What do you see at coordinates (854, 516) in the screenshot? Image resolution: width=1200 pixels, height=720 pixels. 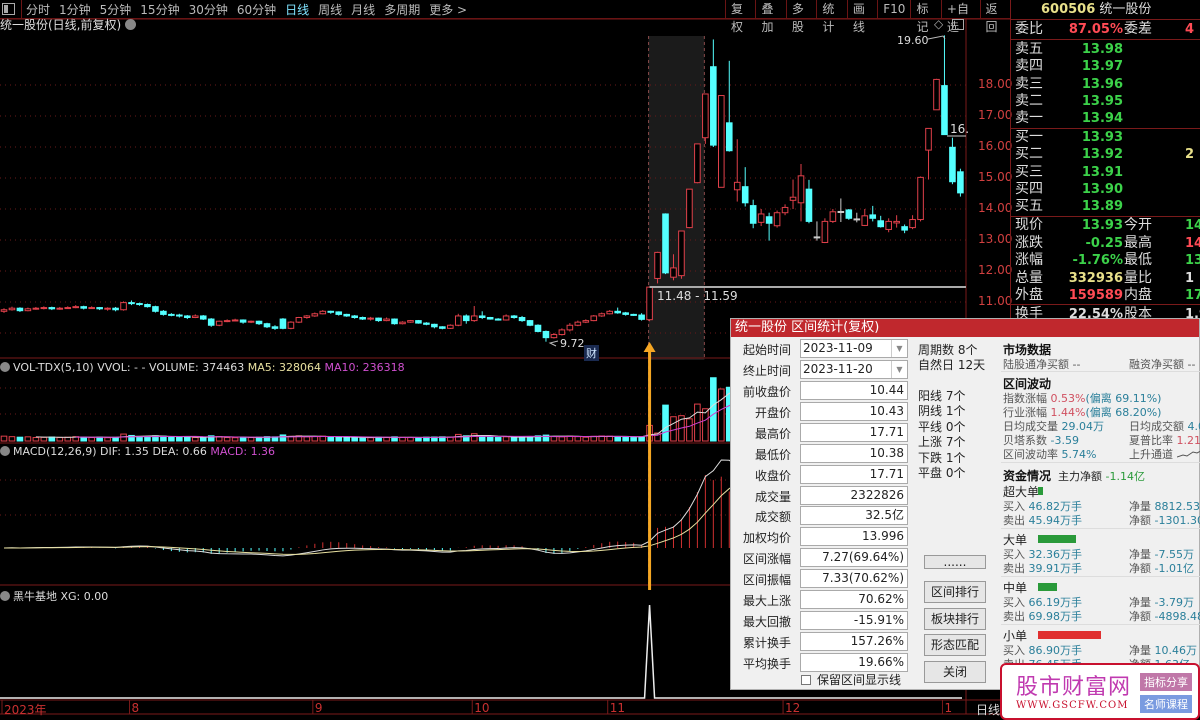 I see `field-value: 32.5亿` at bounding box center [854, 516].